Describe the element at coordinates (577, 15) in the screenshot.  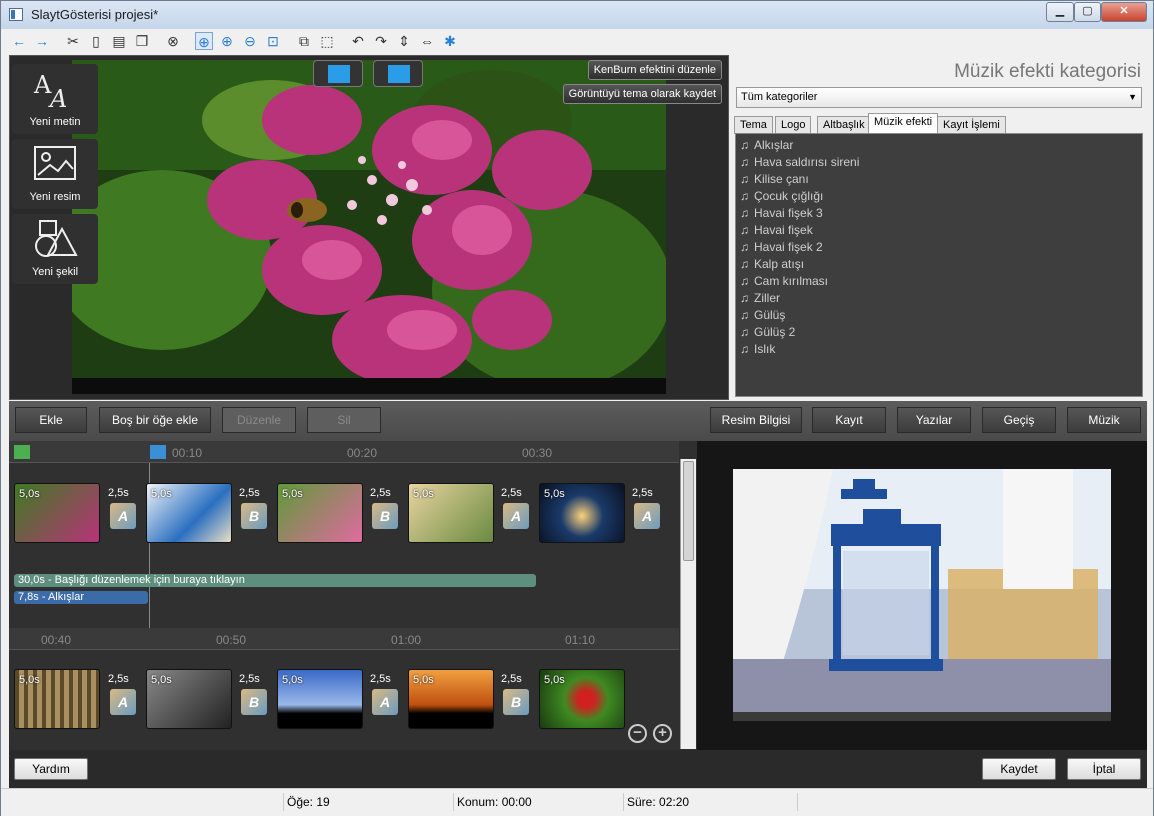
I see `title-bar: SlaytGösterisi projesi* ▁ ▢ ✕` at that location.